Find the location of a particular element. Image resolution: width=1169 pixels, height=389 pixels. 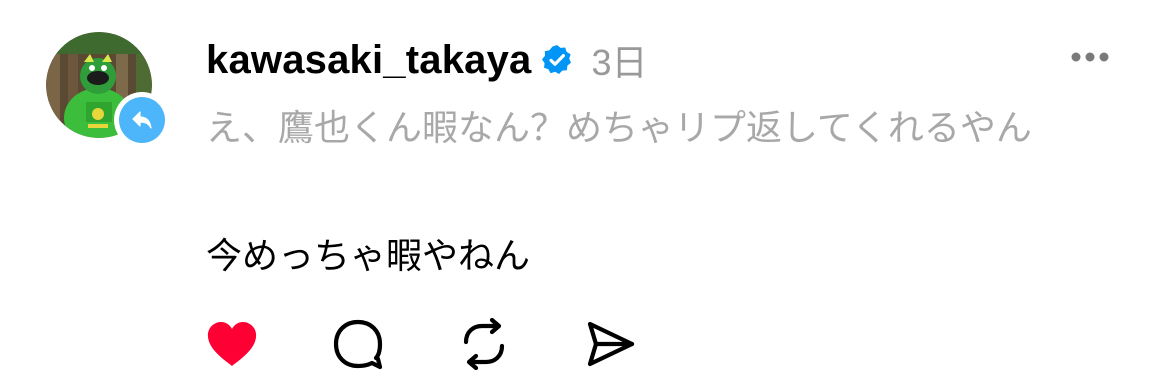

comment-bubble-icon is located at coordinates (358, 344).